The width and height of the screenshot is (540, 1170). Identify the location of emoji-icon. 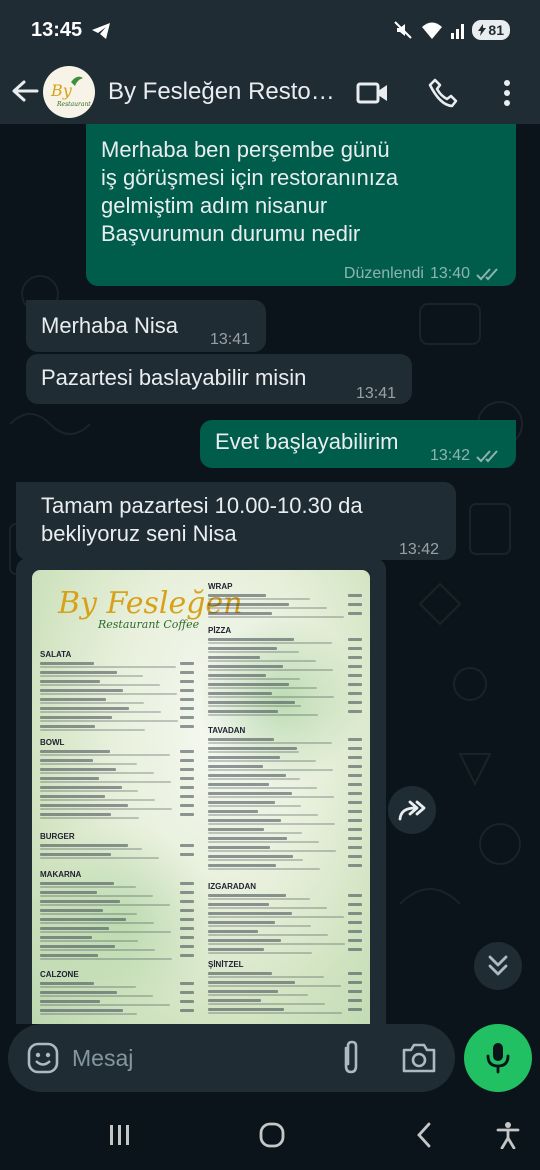
(43, 1058).